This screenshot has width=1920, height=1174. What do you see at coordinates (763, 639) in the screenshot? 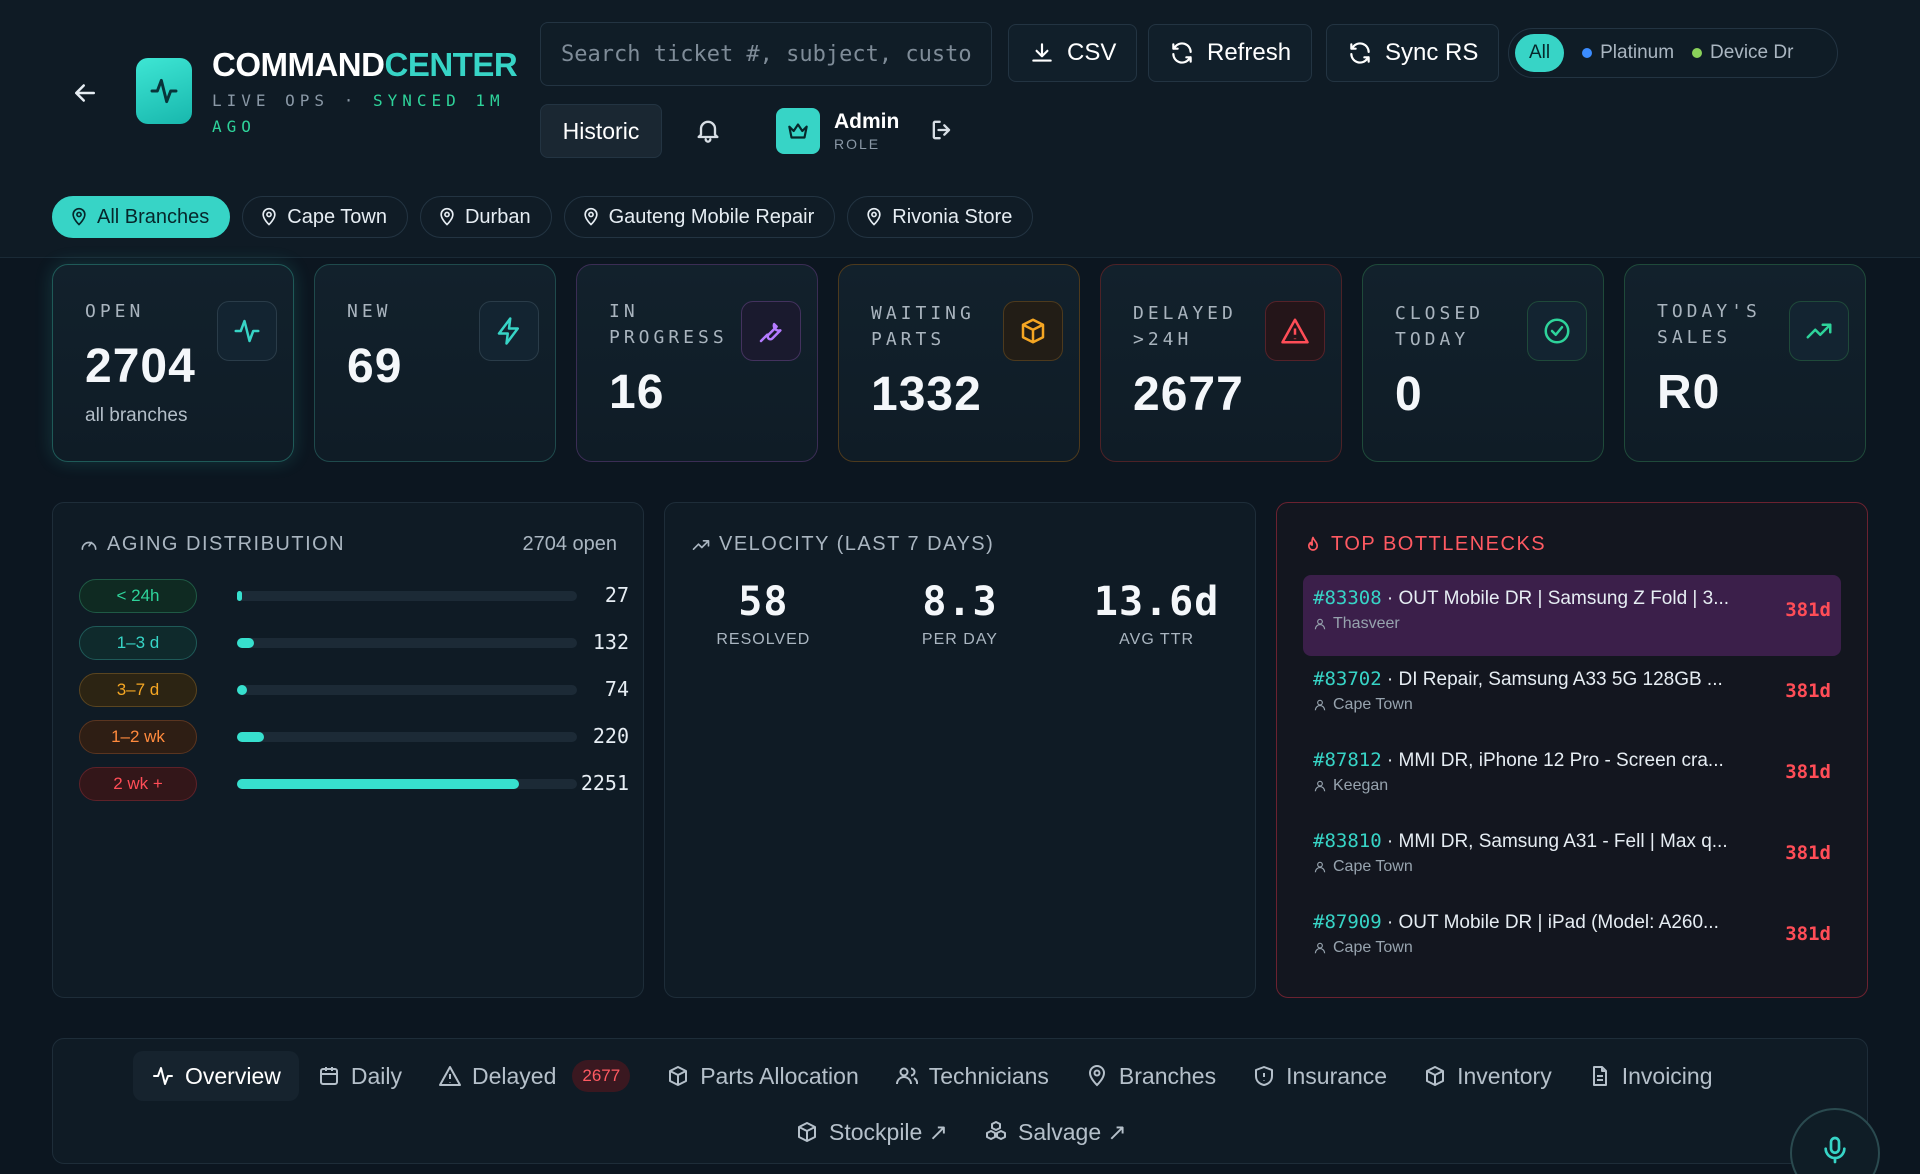
I see `velocity-label: RESOLVED` at bounding box center [763, 639].